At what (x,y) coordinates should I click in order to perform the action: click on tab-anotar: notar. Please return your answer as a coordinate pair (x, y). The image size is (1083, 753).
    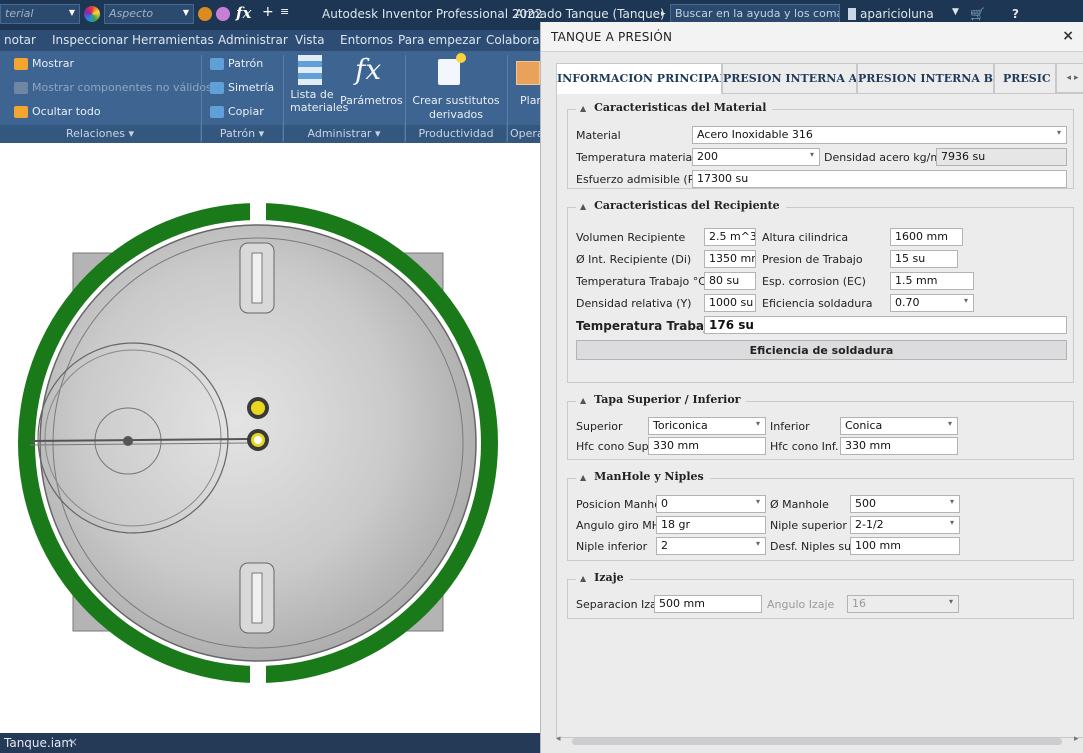
    Looking at the image, I should click on (20, 40).